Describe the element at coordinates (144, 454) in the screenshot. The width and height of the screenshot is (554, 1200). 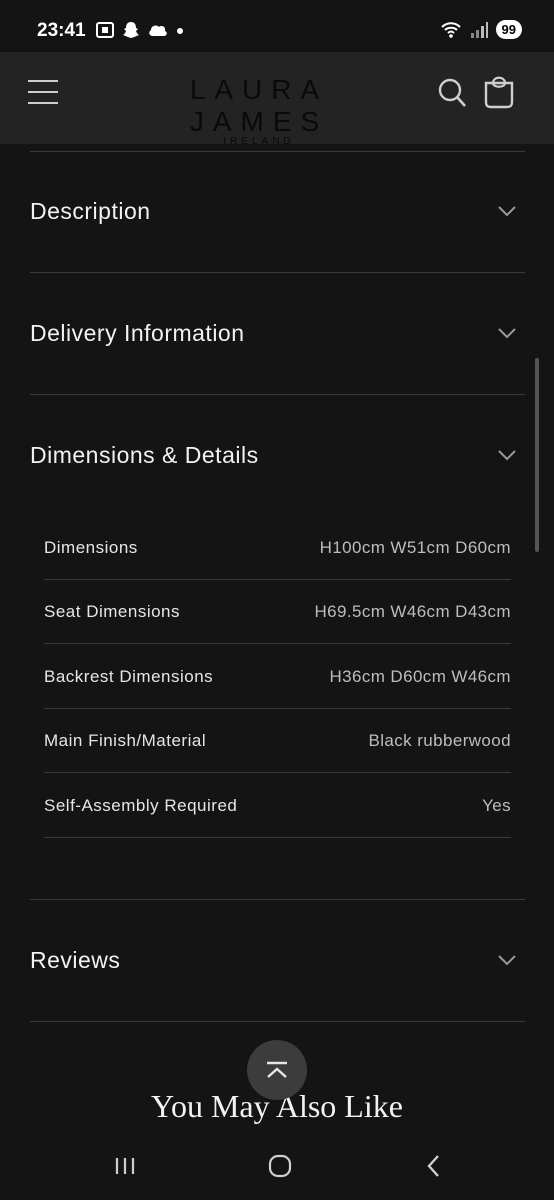
I see `accordion-title: Dimensions & Details` at that location.